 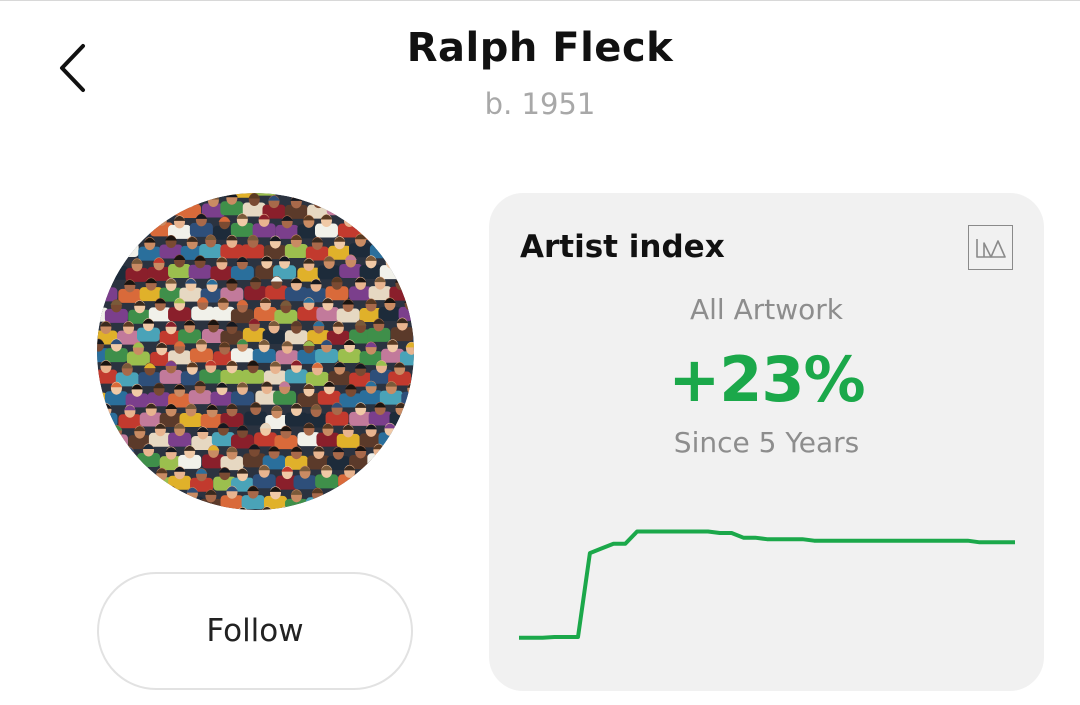 I want to click on artist-name: Ralph Fleck, so click(x=540, y=48).